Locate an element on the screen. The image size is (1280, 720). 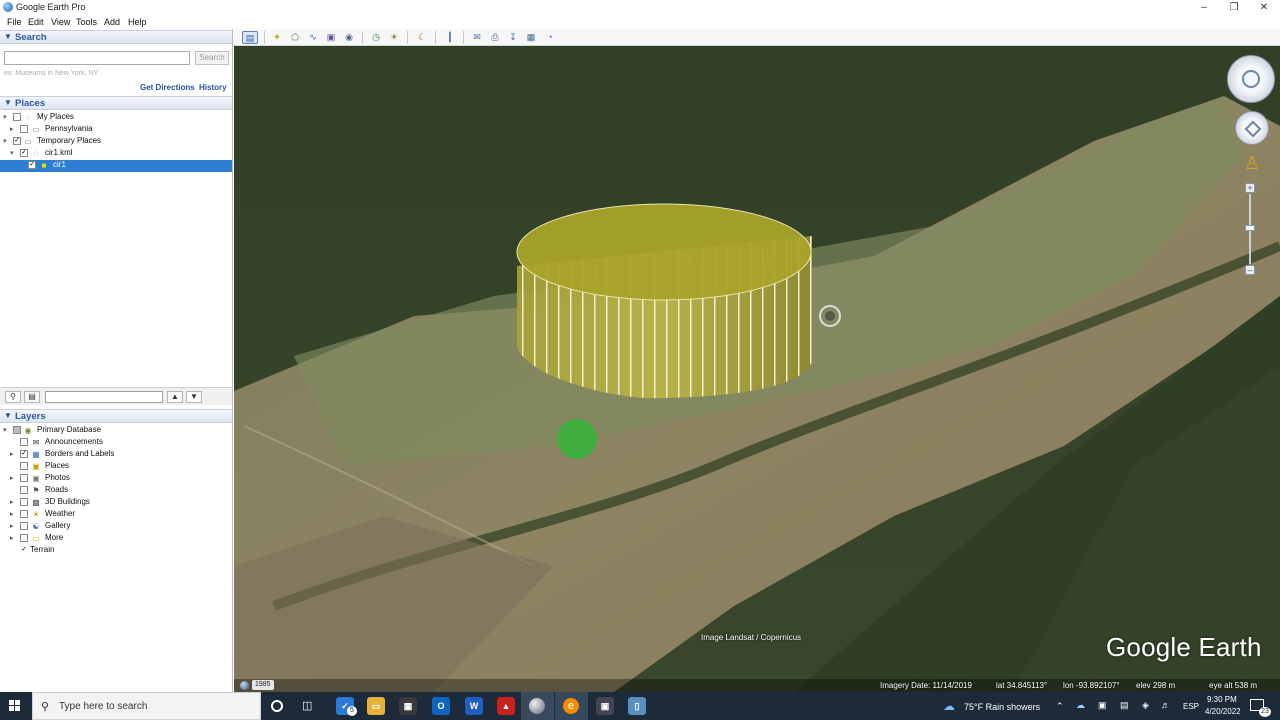
layer-terrain: ✓ Terrain is located at coordinates (116, 551).